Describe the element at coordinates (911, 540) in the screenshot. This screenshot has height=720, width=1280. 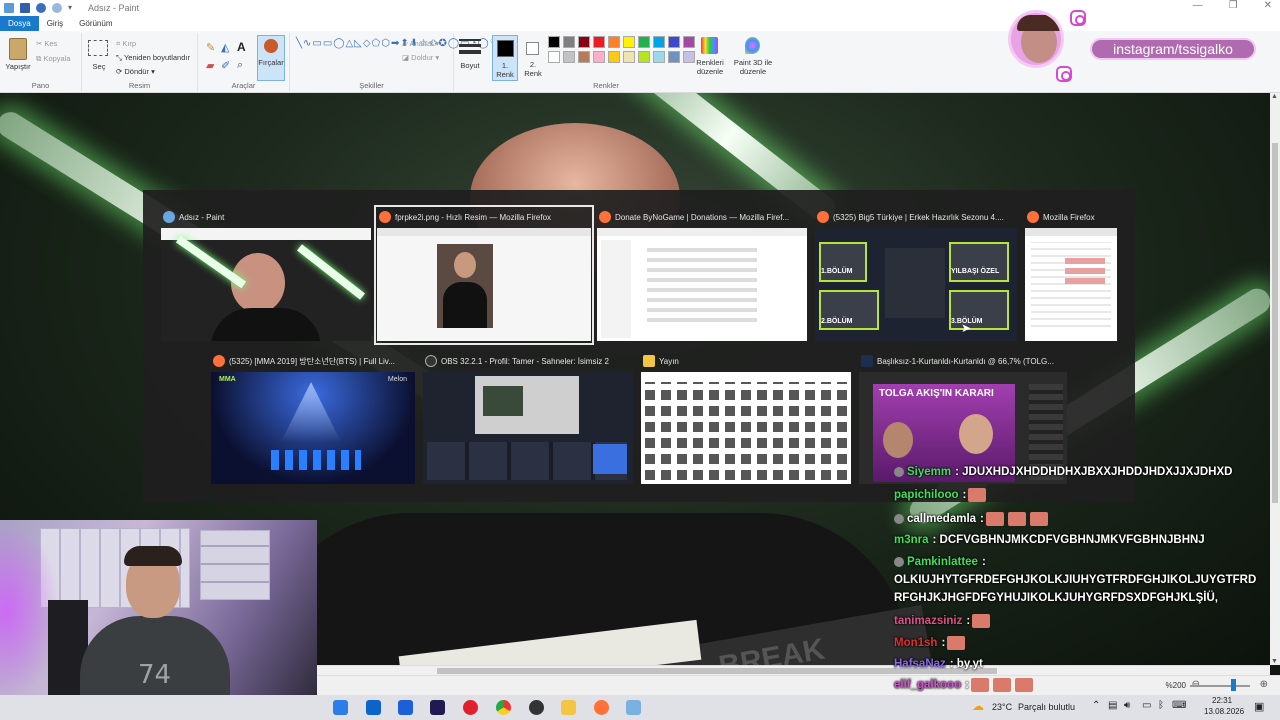
I see `chat-username: m3nra` at that location.